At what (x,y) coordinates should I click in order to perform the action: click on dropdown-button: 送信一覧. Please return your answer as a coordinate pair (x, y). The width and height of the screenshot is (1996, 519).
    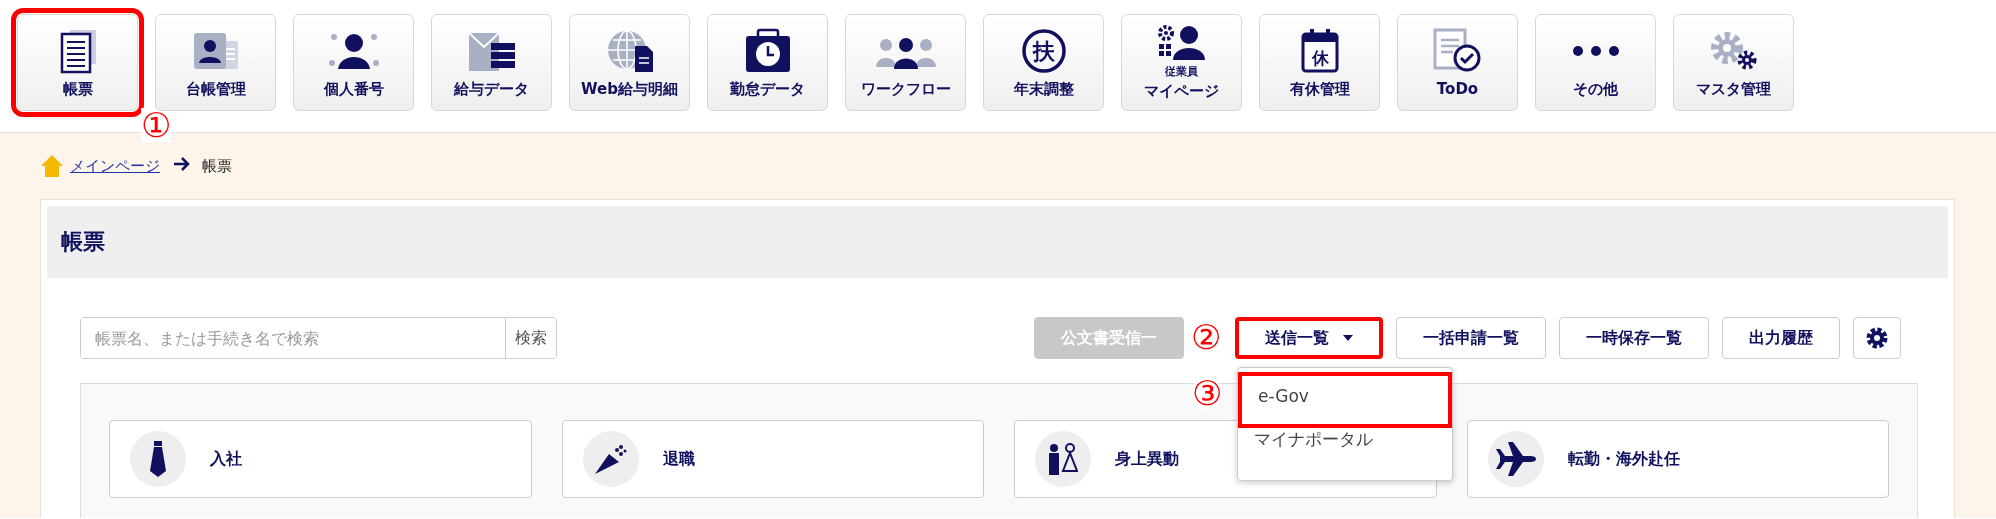
    Looking at the image, I should click on (1309, 338).